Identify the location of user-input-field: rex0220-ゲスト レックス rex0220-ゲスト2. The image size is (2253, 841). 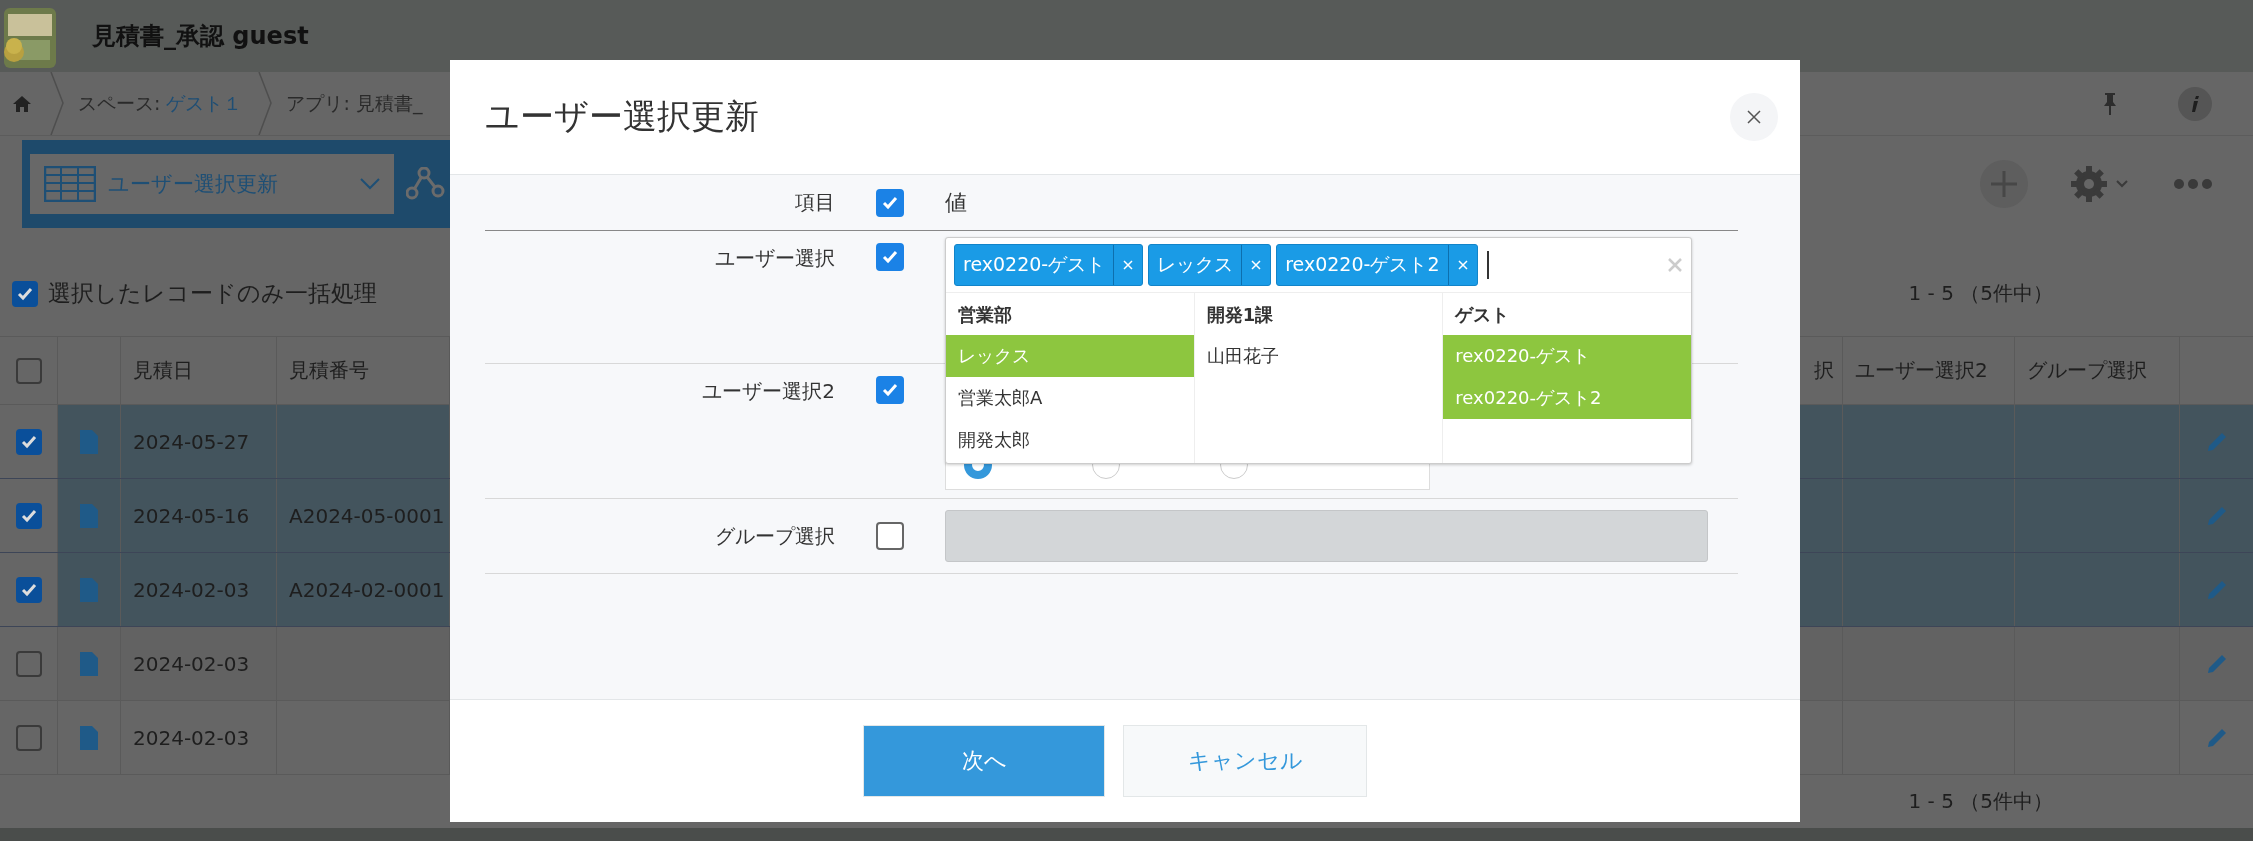
(1318, 265).